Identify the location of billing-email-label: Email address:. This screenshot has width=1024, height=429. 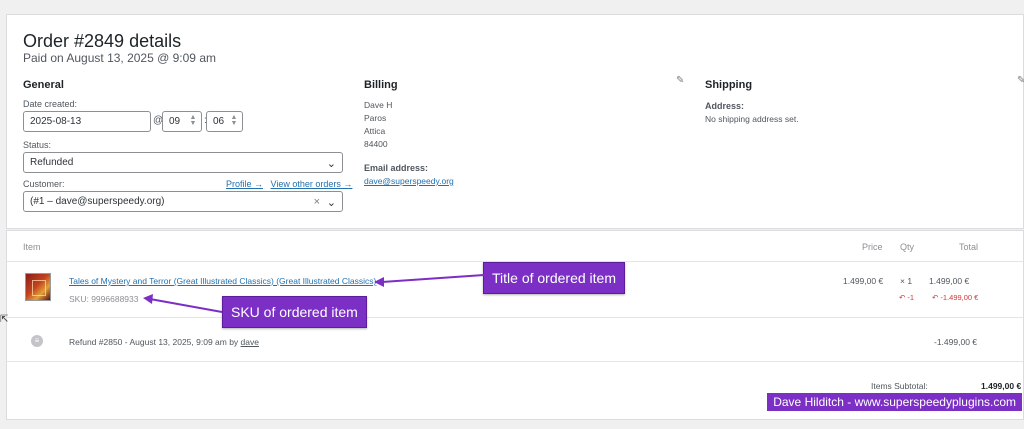
(396, 168).